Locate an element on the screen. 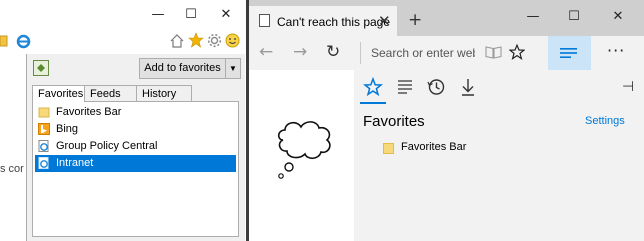 The image size is (644, 241). tab-close-button: ✕ is located at coordinates (384, 21).